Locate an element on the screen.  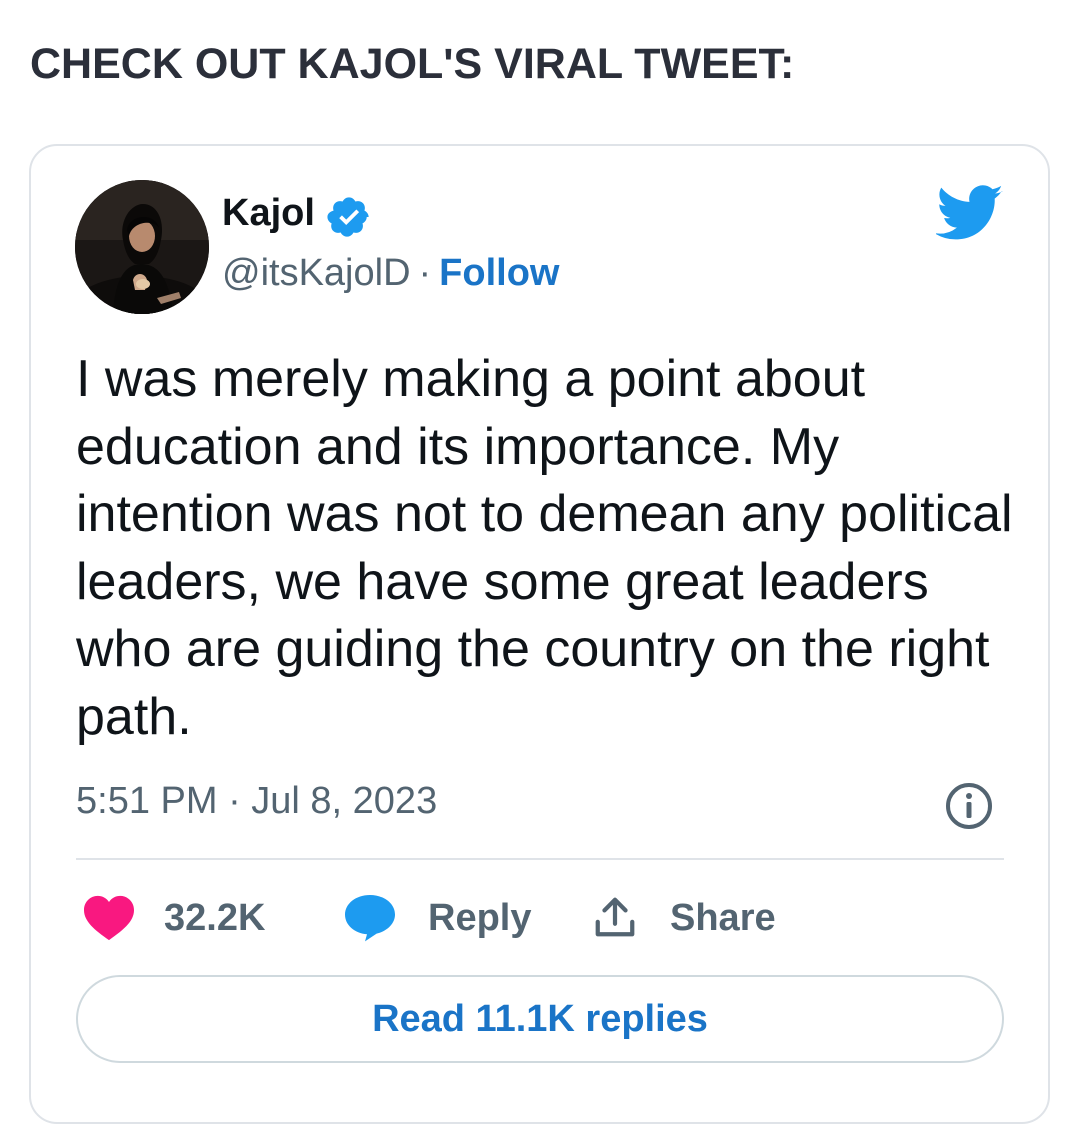
verified-badge-icon is located at coordinates (348, 217).